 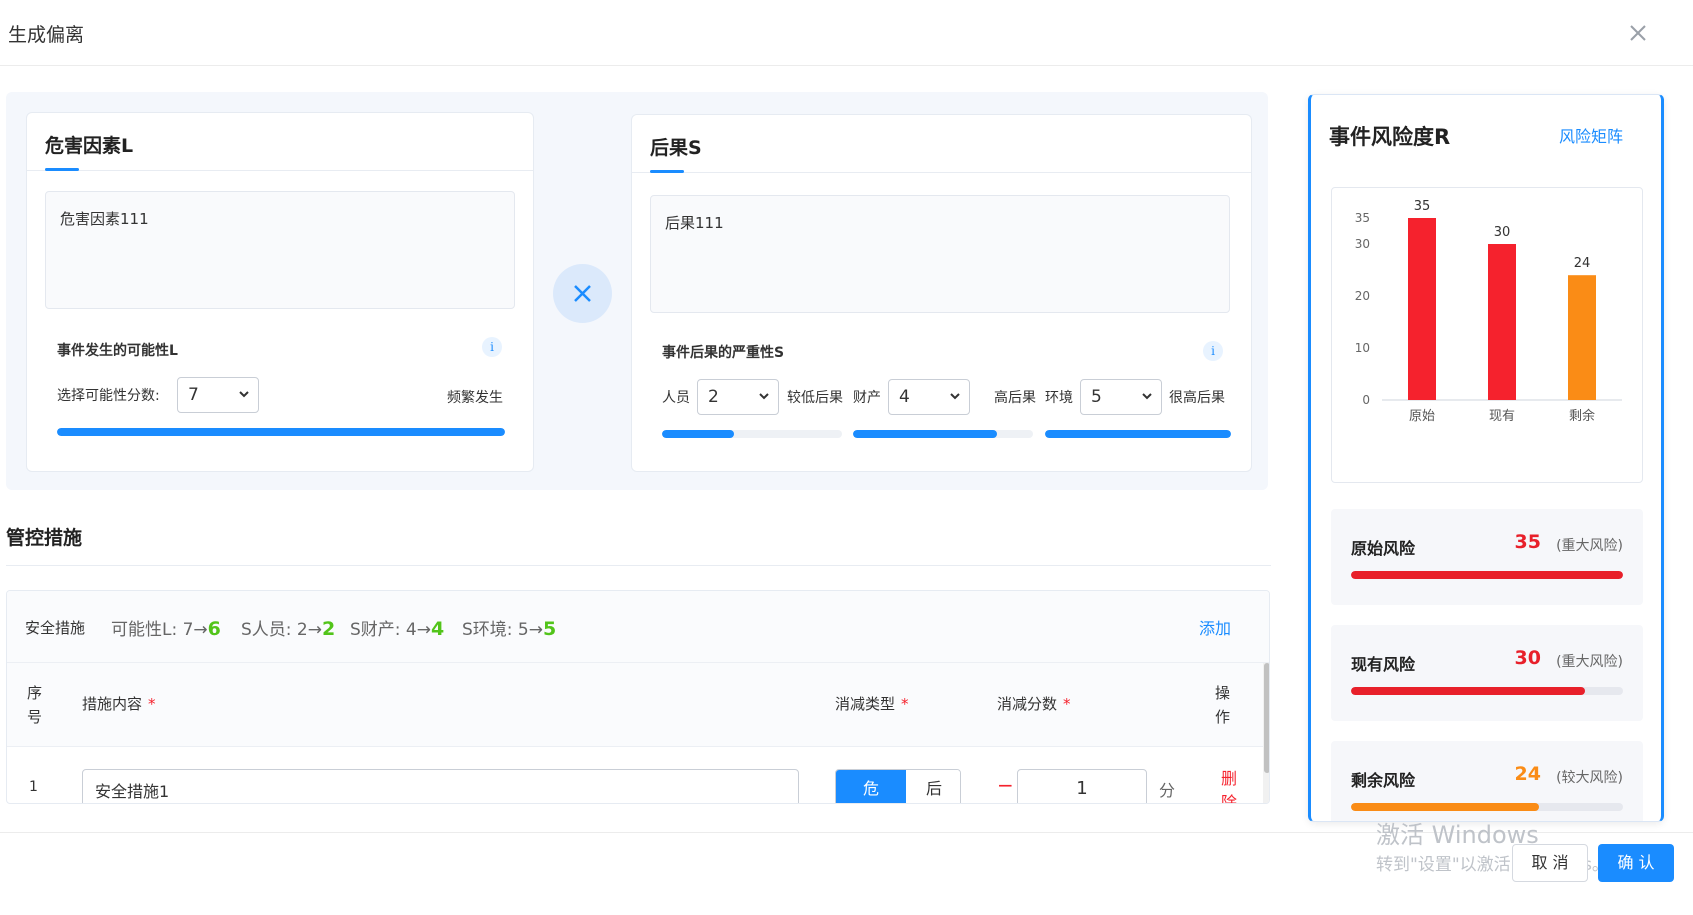 I want to click on reduction-type-toggle: 危 后, so click(x=898, y=786).